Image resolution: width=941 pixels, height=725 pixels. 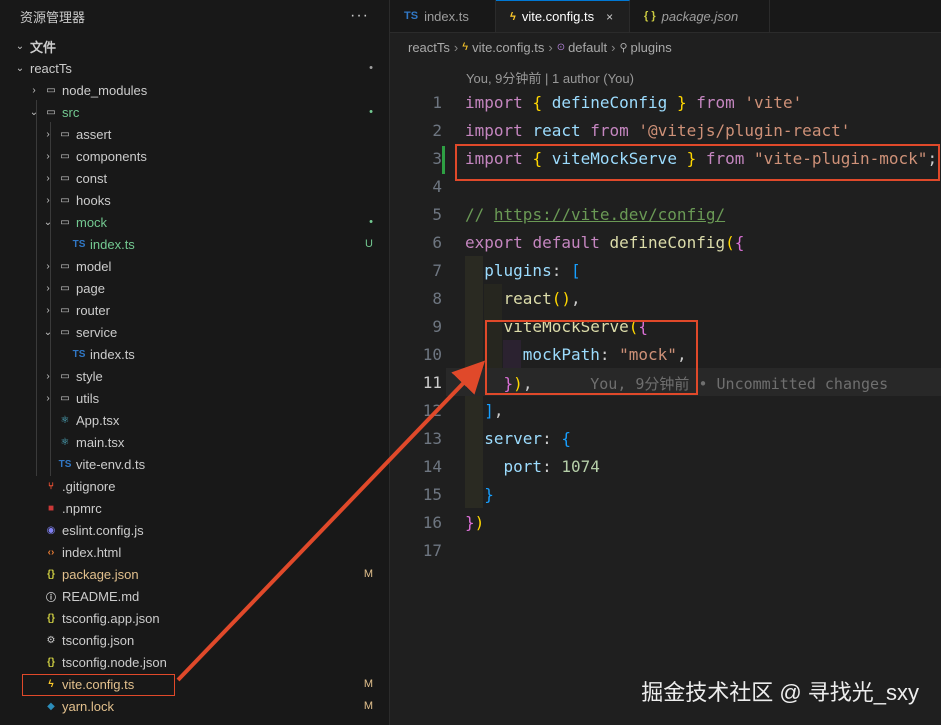 I want to click on tree-item: ■ .npmrc, so click(x=194, y=508).